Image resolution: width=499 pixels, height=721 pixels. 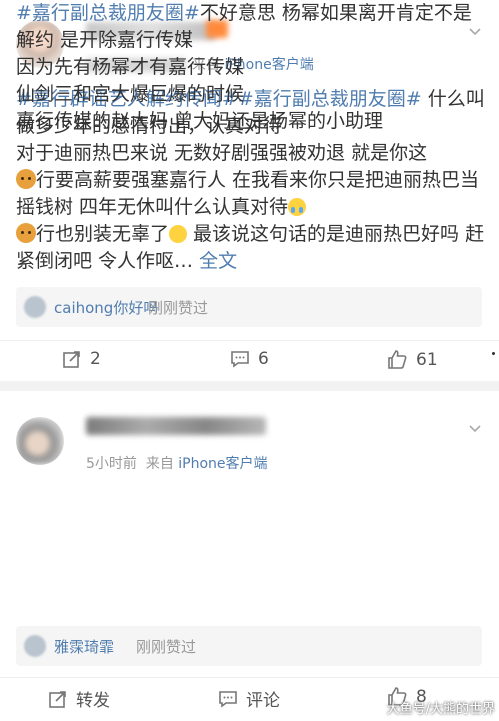 I want to click on watermark: 大鱼号/大熊的世界, so click(x=440, y=709).